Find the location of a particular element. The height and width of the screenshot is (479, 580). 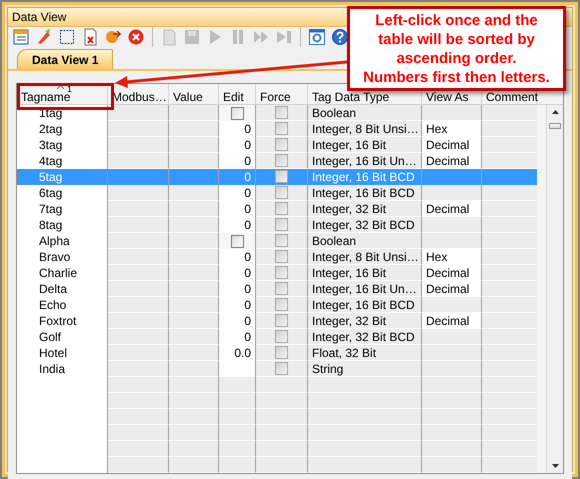

table-icon is located at coordinates (21, 37).